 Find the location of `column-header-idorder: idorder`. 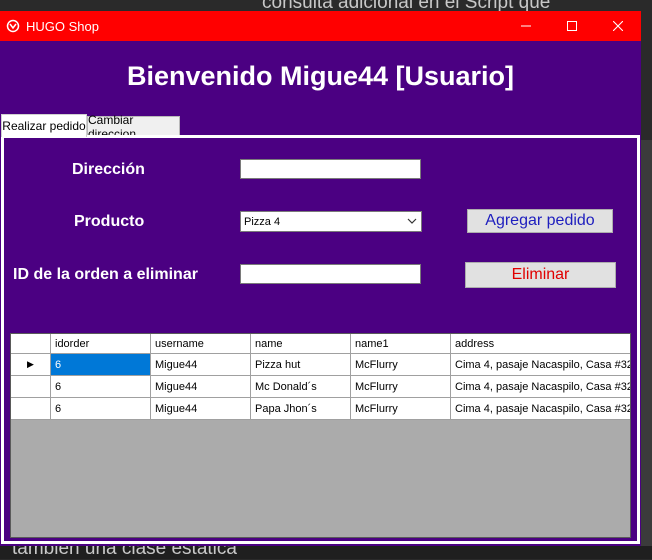

column-header-idorder: idorder is located at coordinates (101, 344).